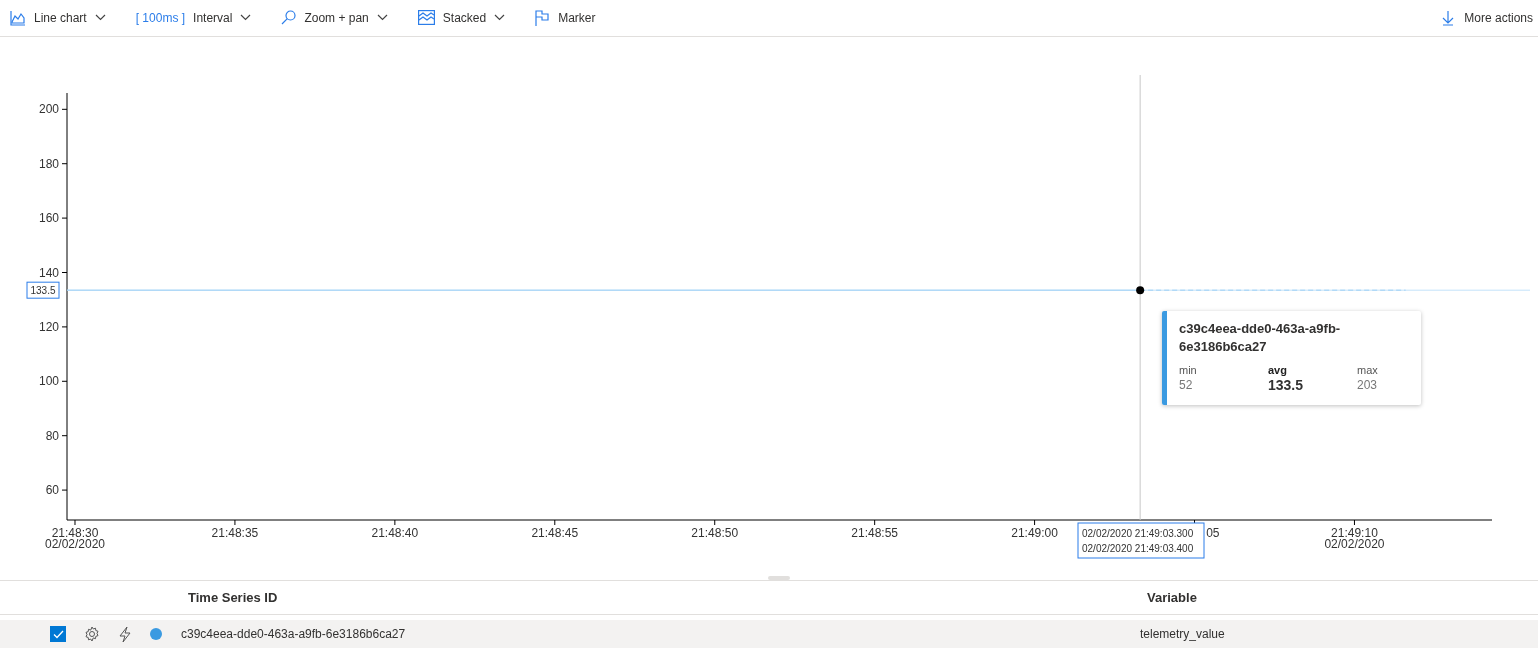  Describe the element at coordinates (1286, 385) in the screenshot. I see `stat-value: 133.5` at that location.